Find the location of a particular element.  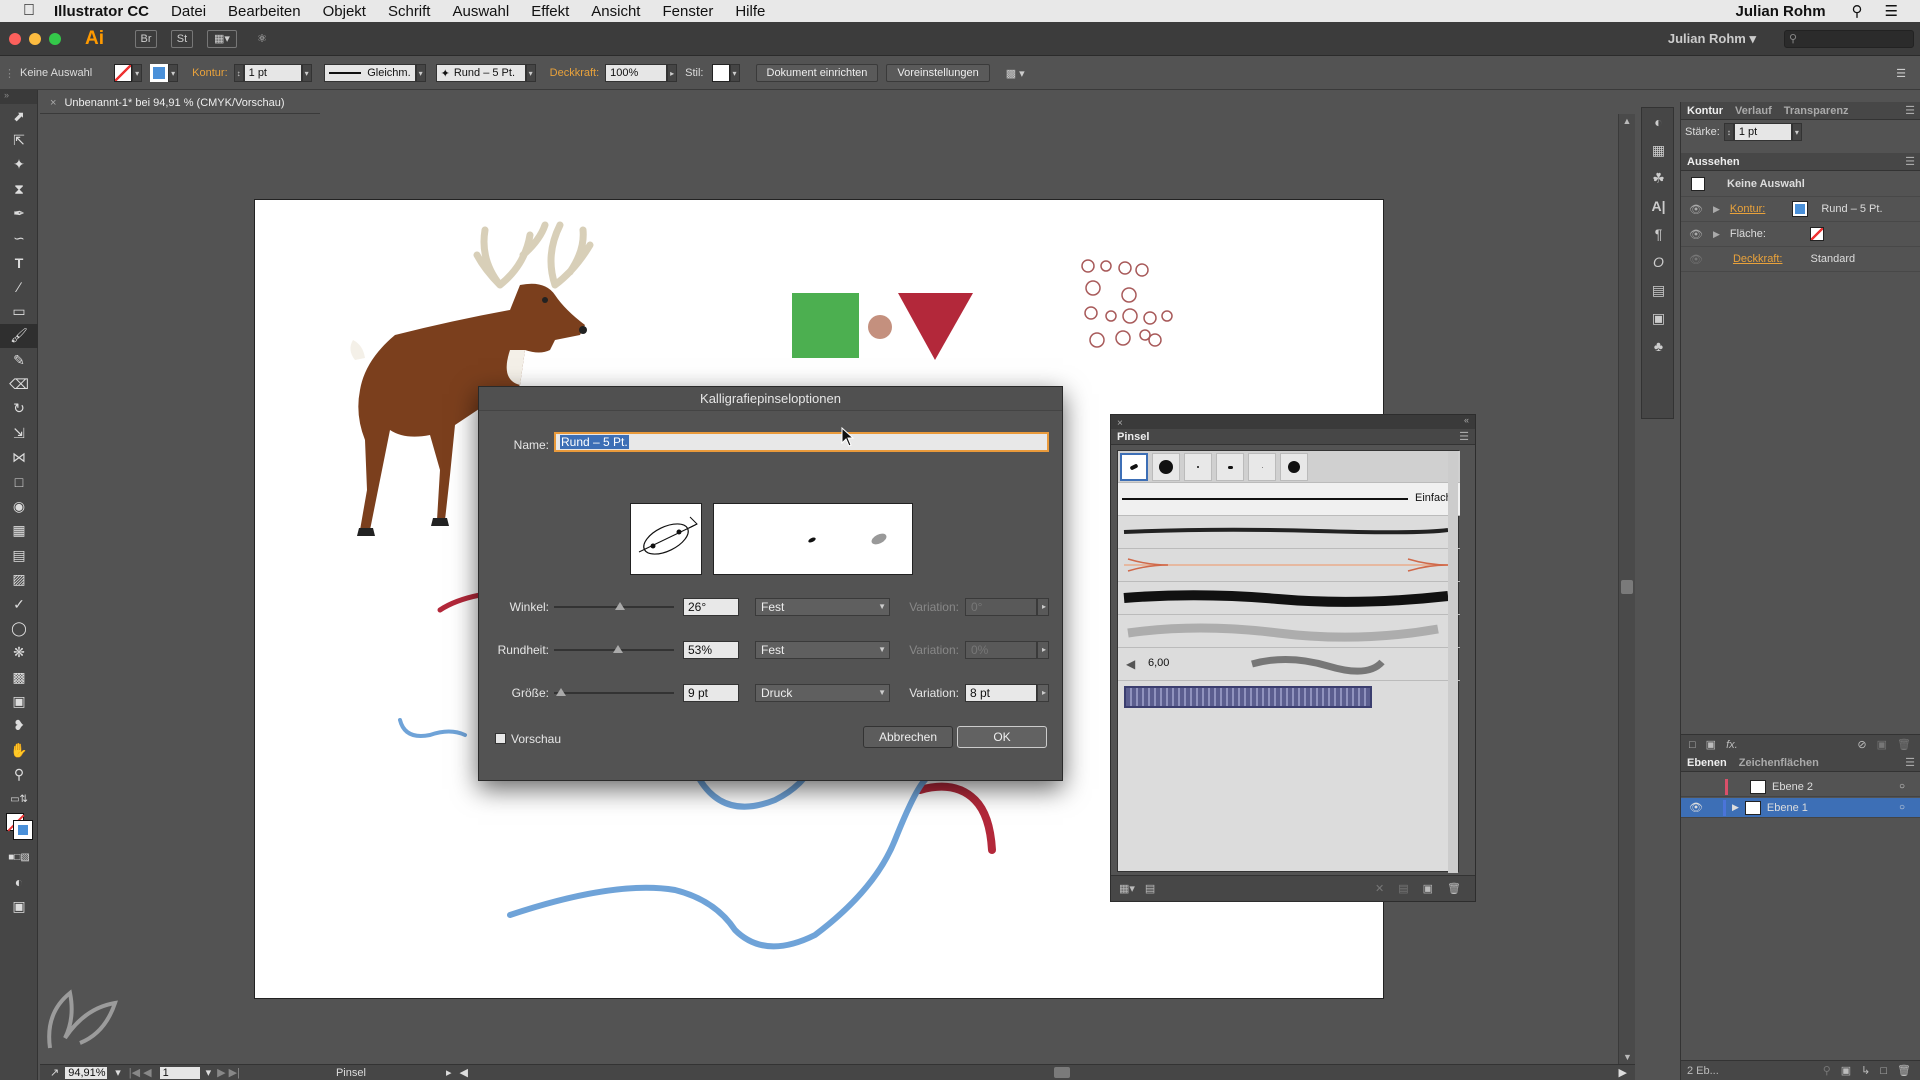

tab-transparenz: Transparenz is located at coordinates (1816, 111).